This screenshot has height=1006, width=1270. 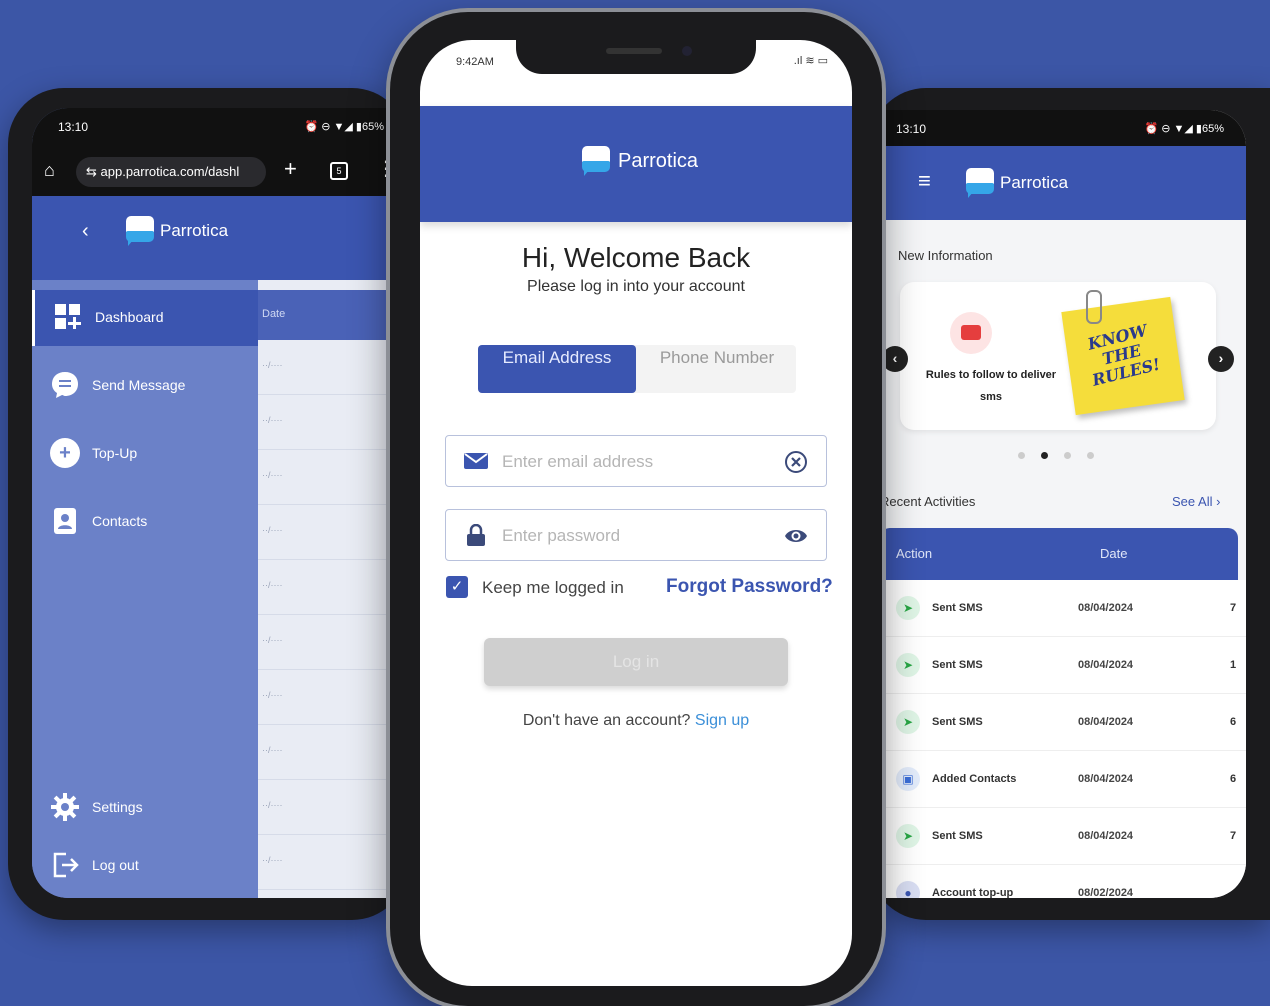 What do you see at coordinates (145, 454) in the screenshot?
I see `nav-item-topup: + Top-Up` at bounding box center [145, 454].